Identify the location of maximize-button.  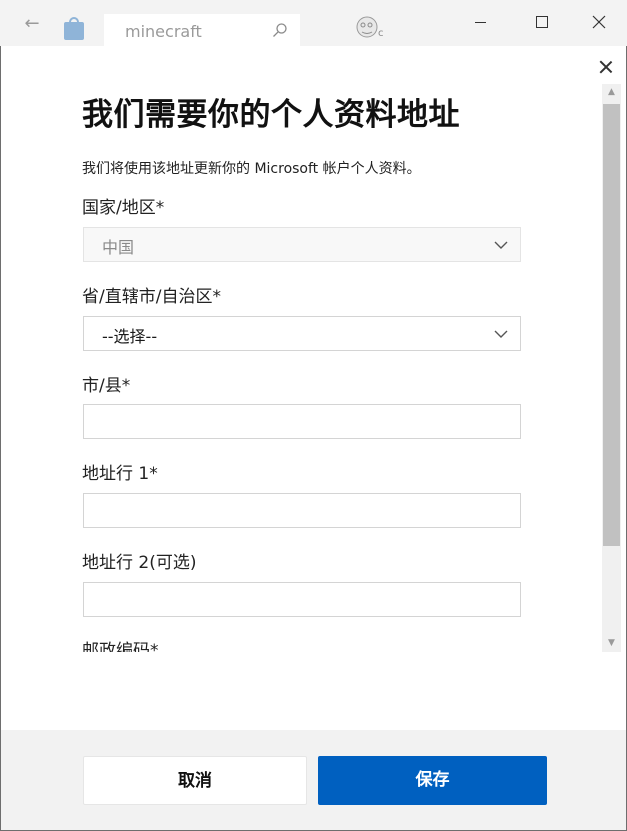
(541, 23).